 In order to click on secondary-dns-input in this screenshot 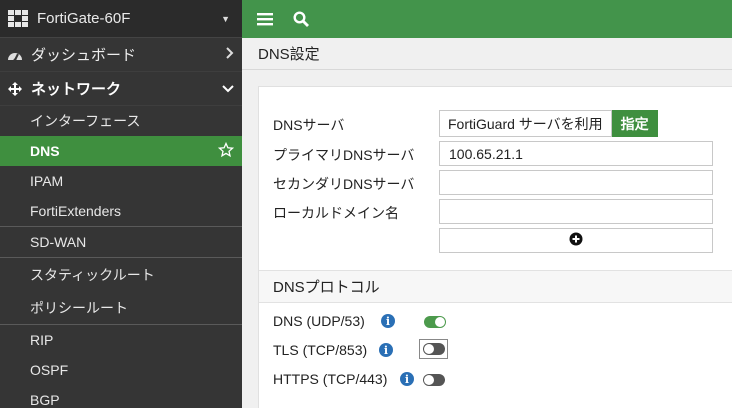, I will do `click(576, 182)`.